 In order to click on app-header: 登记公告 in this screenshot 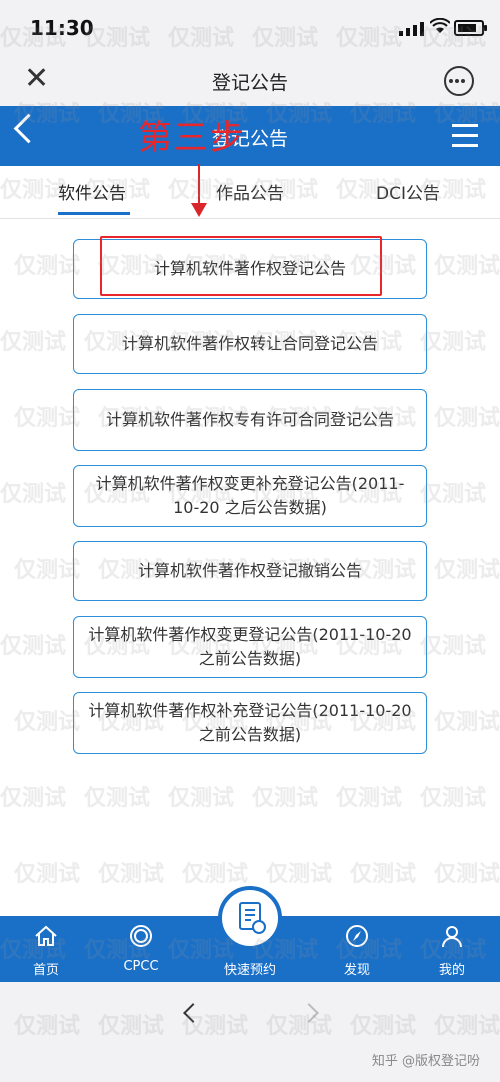, I will do `click(250, 136)`.